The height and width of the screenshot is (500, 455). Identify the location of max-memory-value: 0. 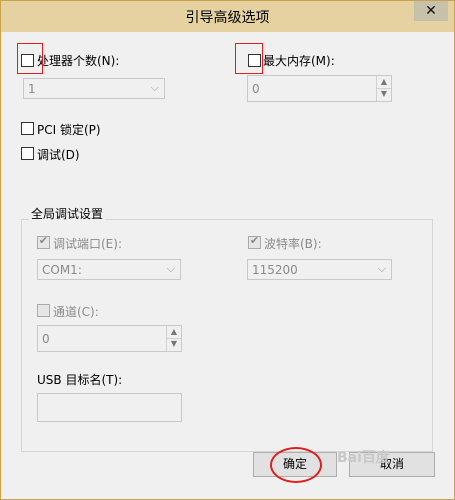
(256, 89).